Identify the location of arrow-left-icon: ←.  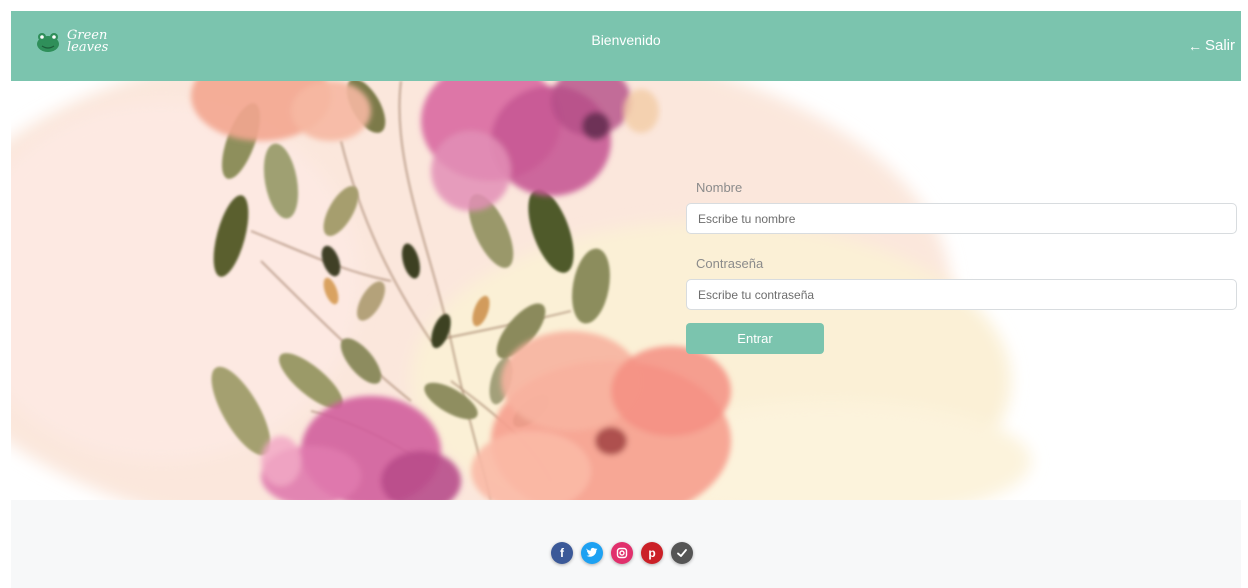
(1194, 45).